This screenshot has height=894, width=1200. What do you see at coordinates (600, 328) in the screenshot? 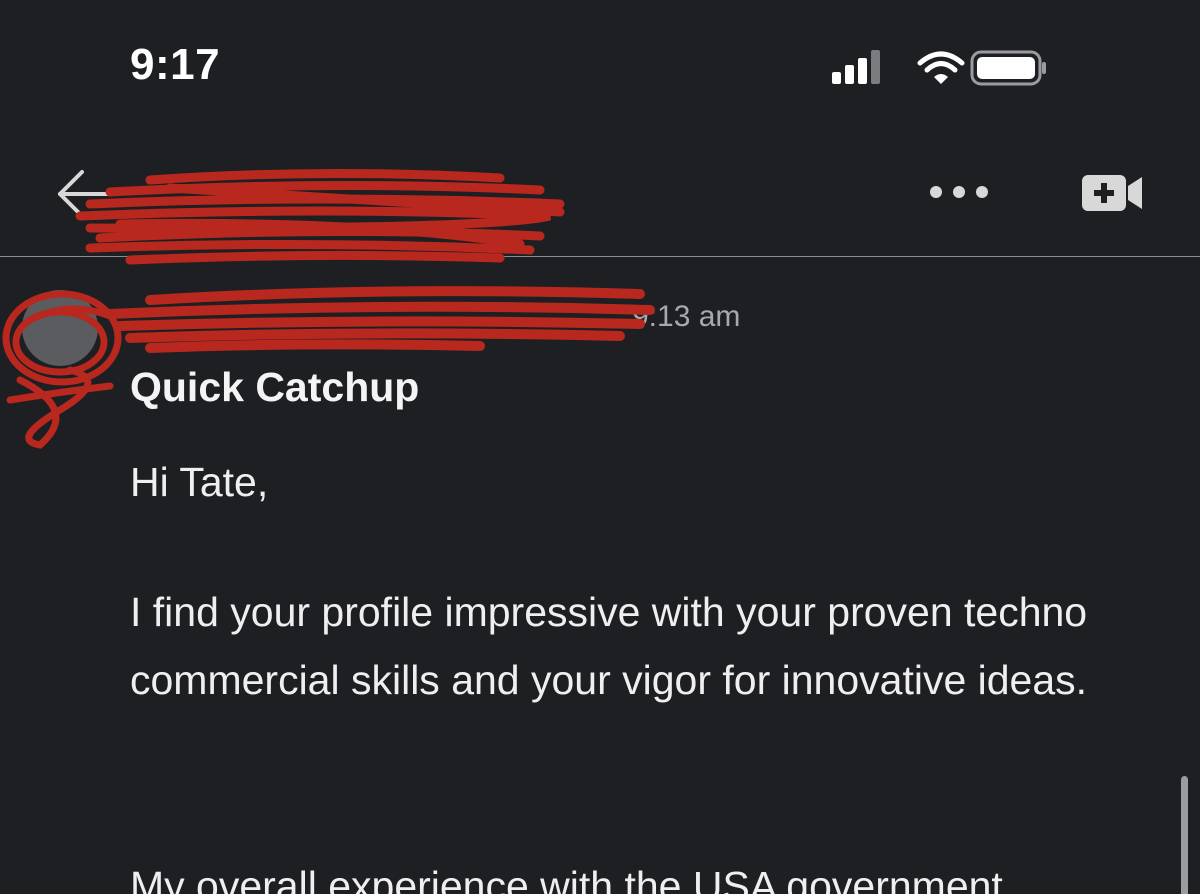
I see `message-sender-row: 9:13 am` at bounding box center [600, 328].